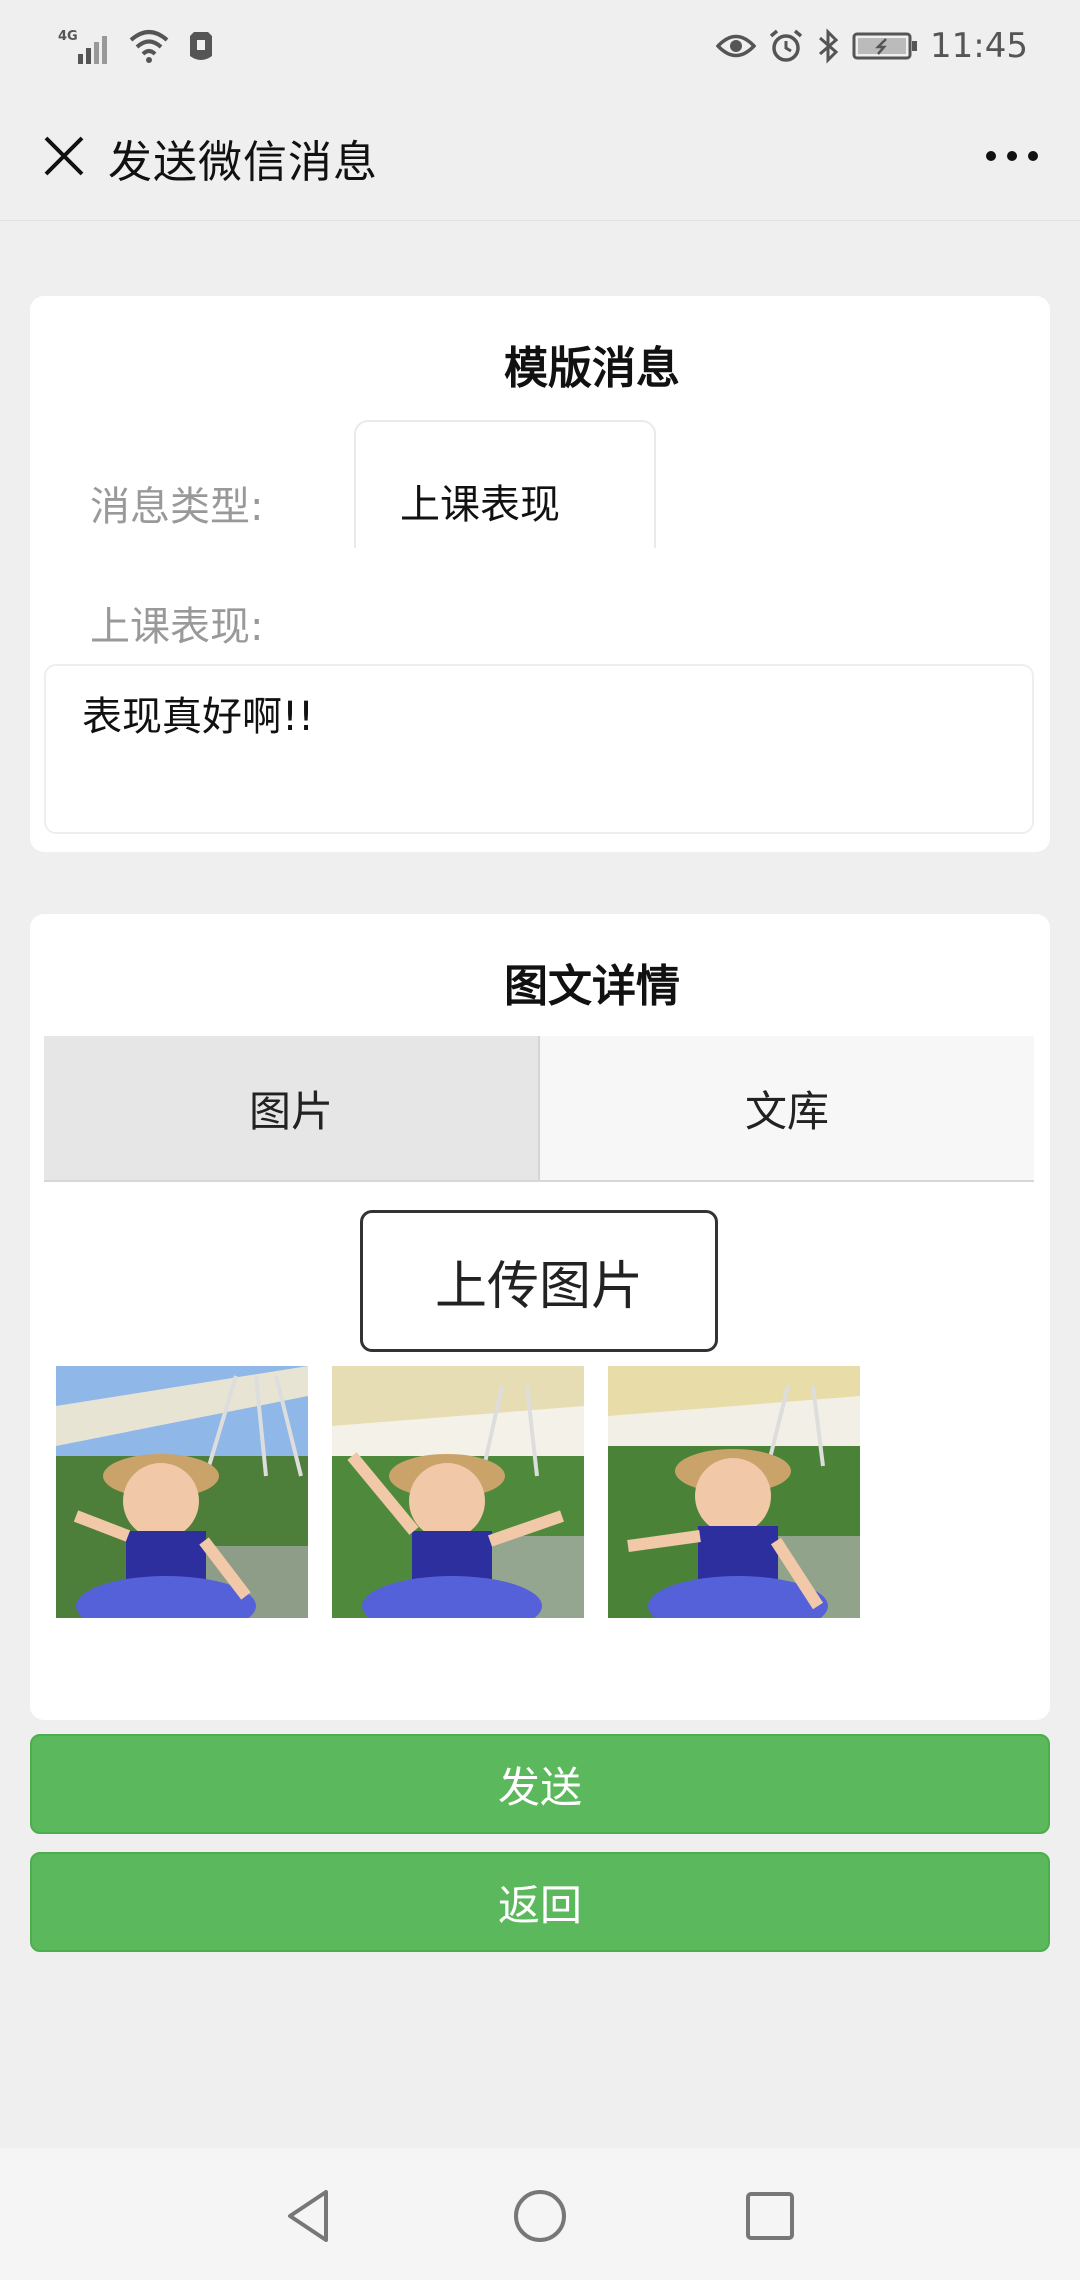 This screenshot has width=1080, height=2280. What do you see at coordinates (540, 1902) in the screenshot?
I see `back-button: 返回` at bounding box center [540, 1902].